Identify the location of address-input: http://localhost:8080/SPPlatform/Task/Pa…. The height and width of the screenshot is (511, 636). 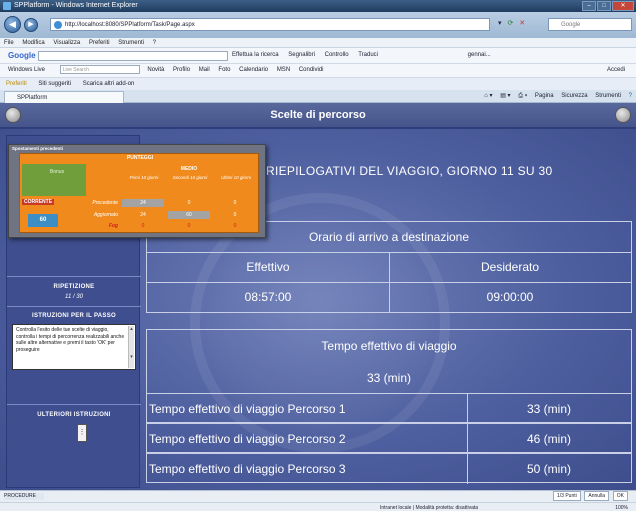
(270, 24).